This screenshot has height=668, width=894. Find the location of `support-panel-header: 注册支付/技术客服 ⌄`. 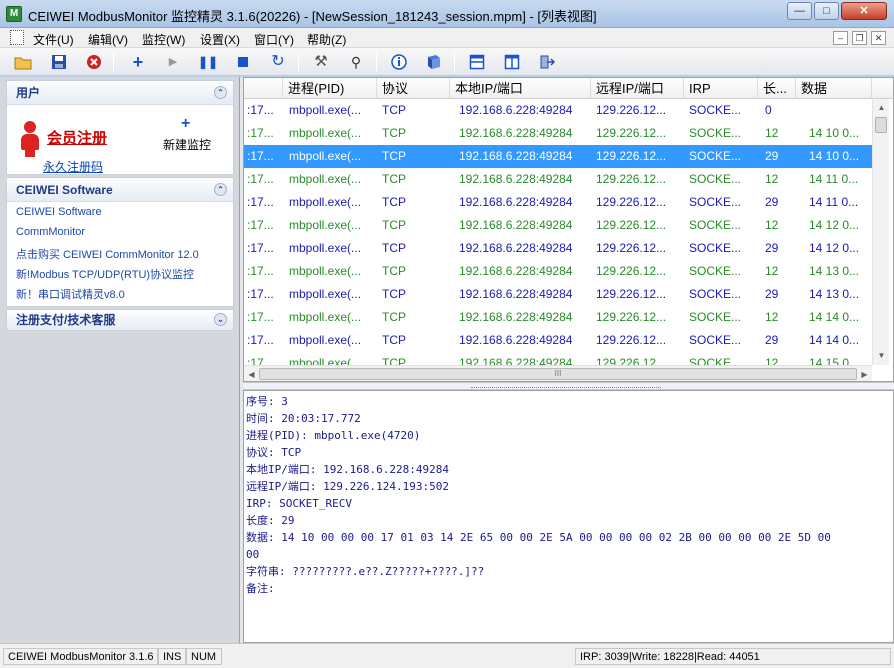

support-panel-header: 注册支付/技术客服 ⌄ is located at coordinates (120, 320).